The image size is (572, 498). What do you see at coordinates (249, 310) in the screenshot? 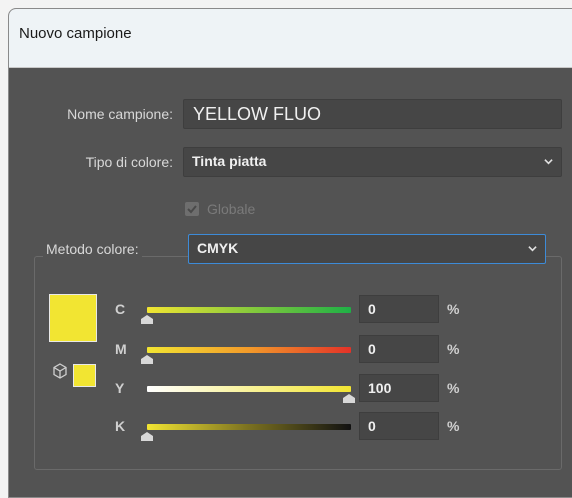
I see `channel-c-slider` at bounding box center [249, 310].